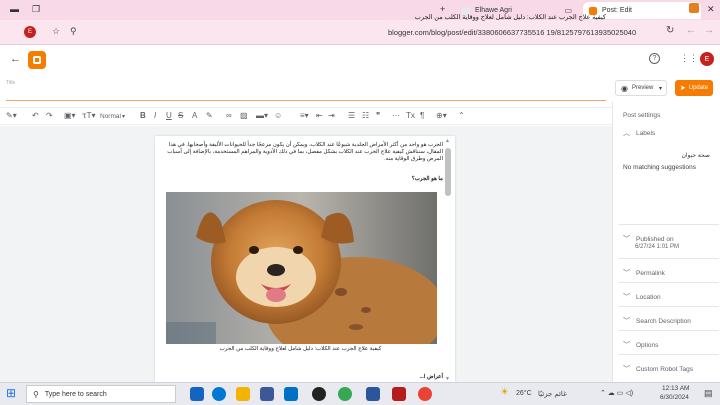  I want to click on blogger-icon, so click(694, 8).